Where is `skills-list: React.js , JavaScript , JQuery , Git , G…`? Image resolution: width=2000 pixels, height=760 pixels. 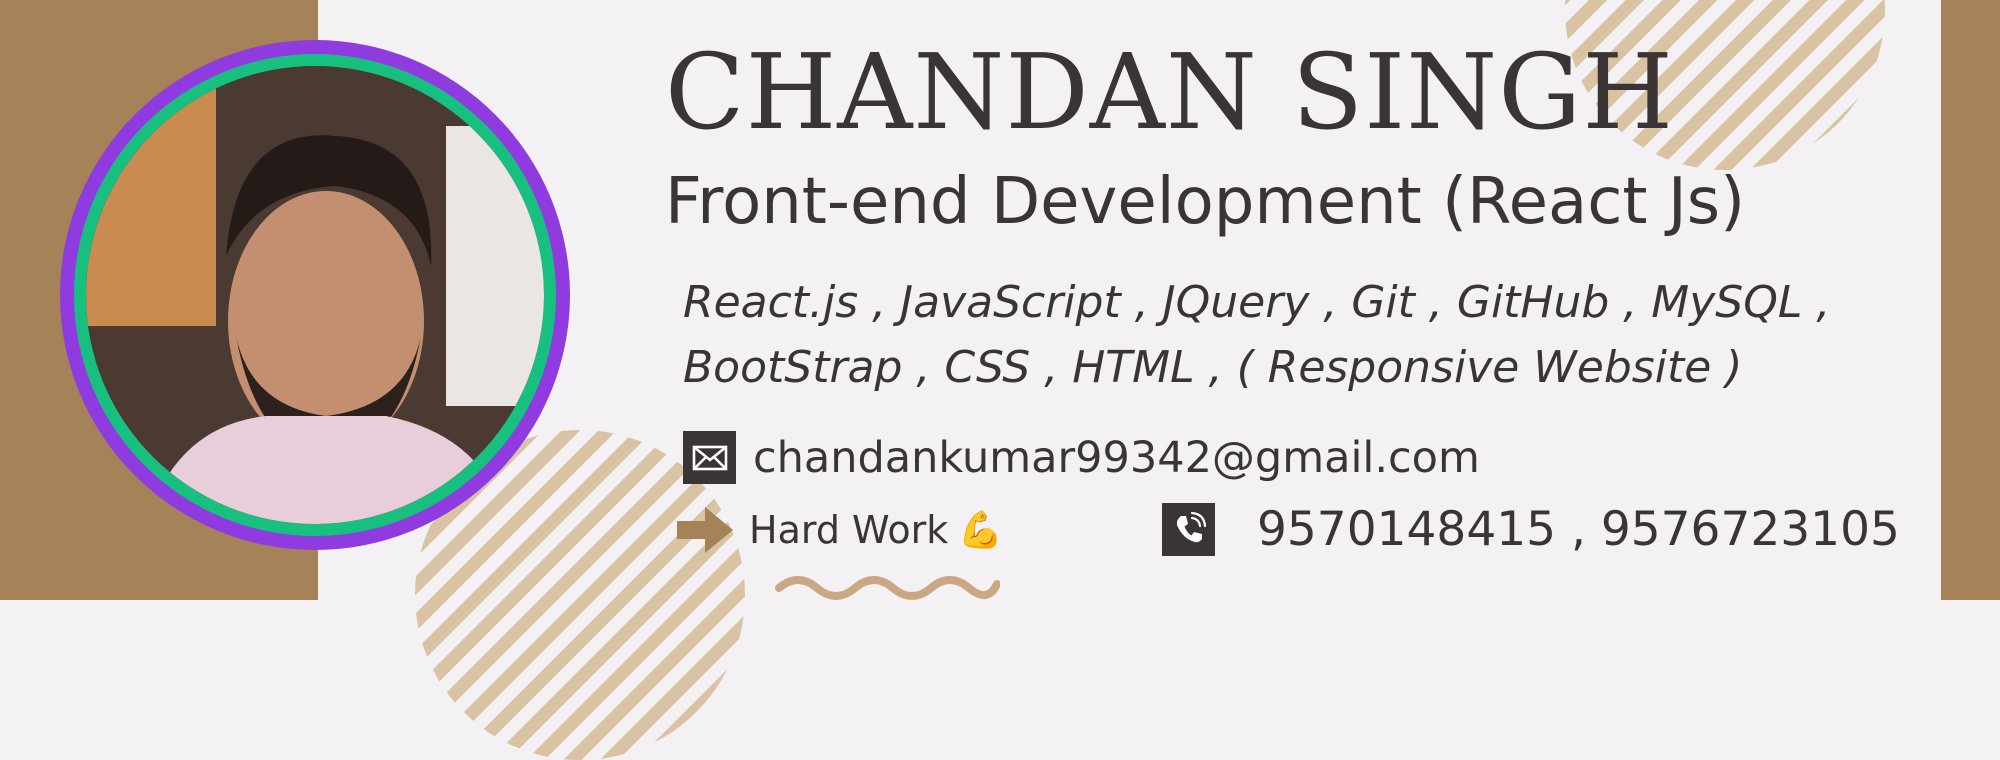
skills-list: React.js , JavaScript , JQuery , Git , G… is located at coordinates (1308, 335).